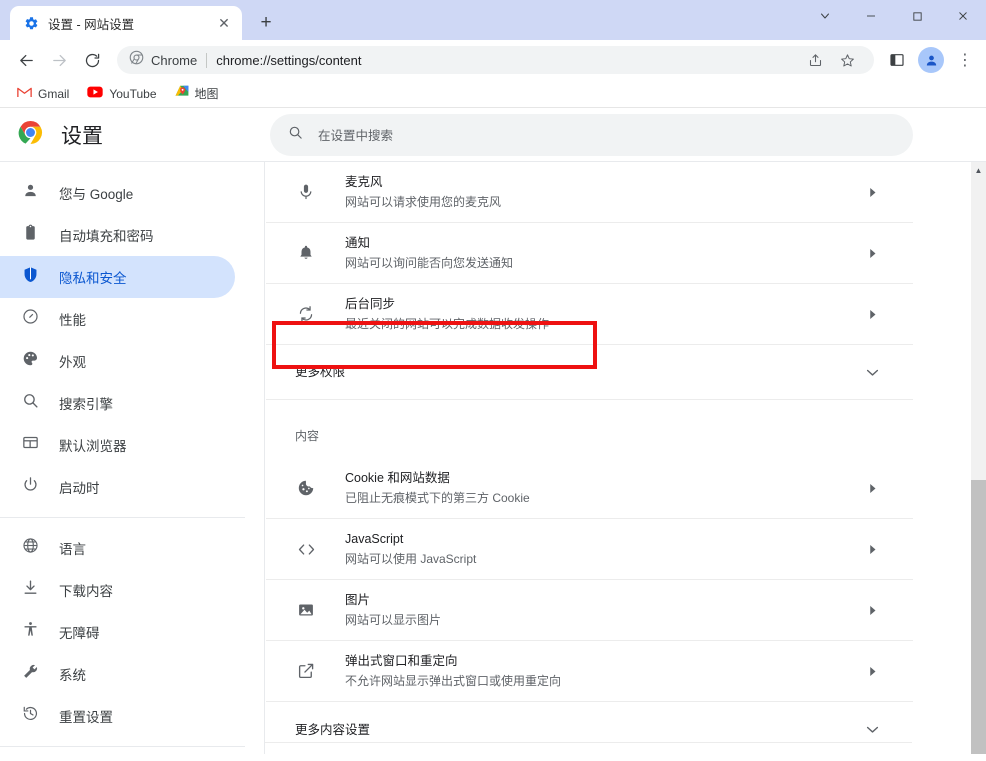 Image resolution: width=986 pixels, height=761 pixels. What do you see at coordinates (206, 94) in the screenshot?
I see `bookmark-label: 地图` at bounding box center [206, 94].